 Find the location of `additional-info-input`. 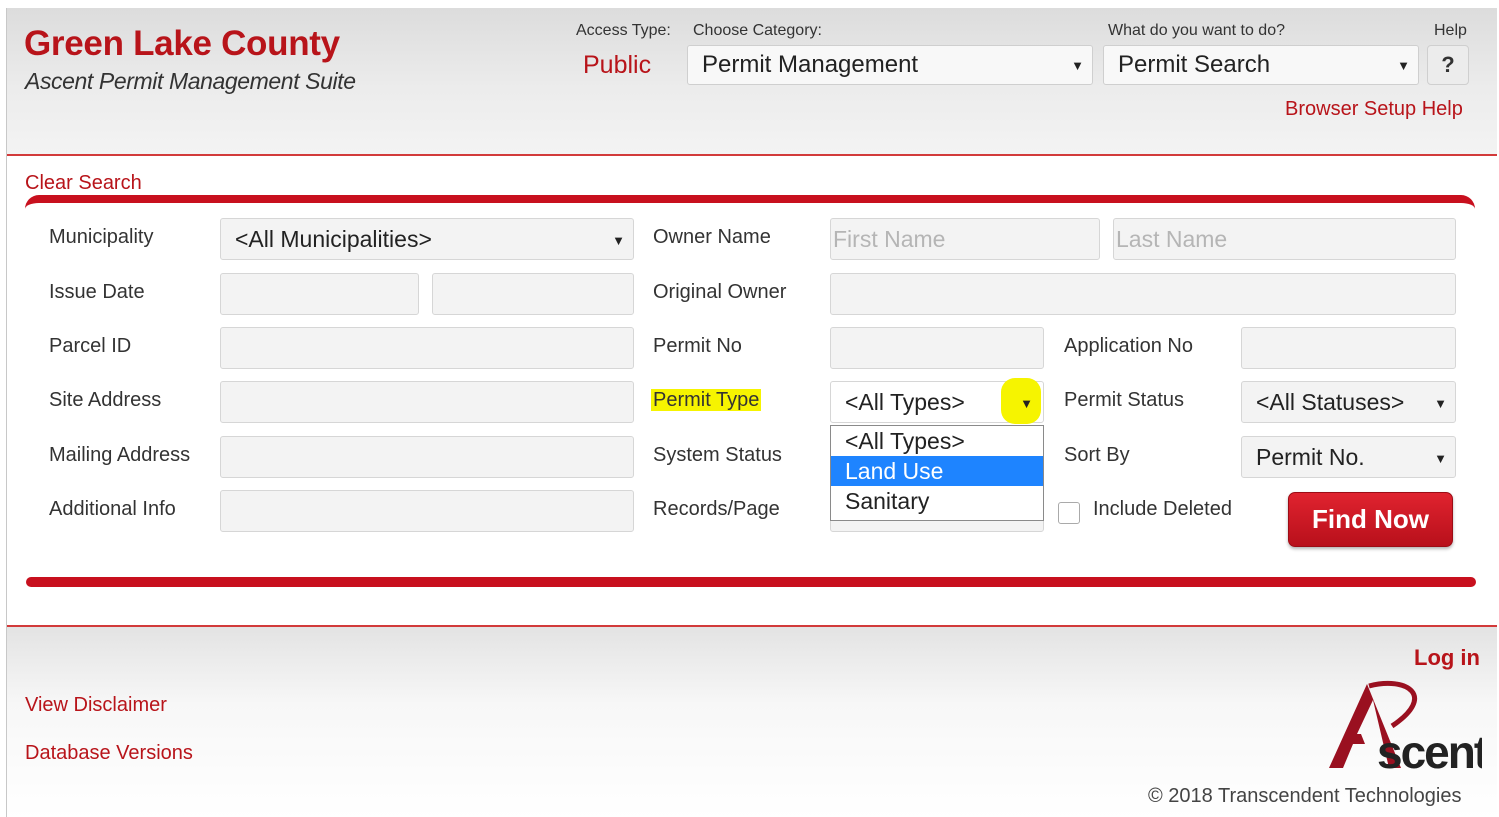

additional-info-input is located at coordinates (427, 511).